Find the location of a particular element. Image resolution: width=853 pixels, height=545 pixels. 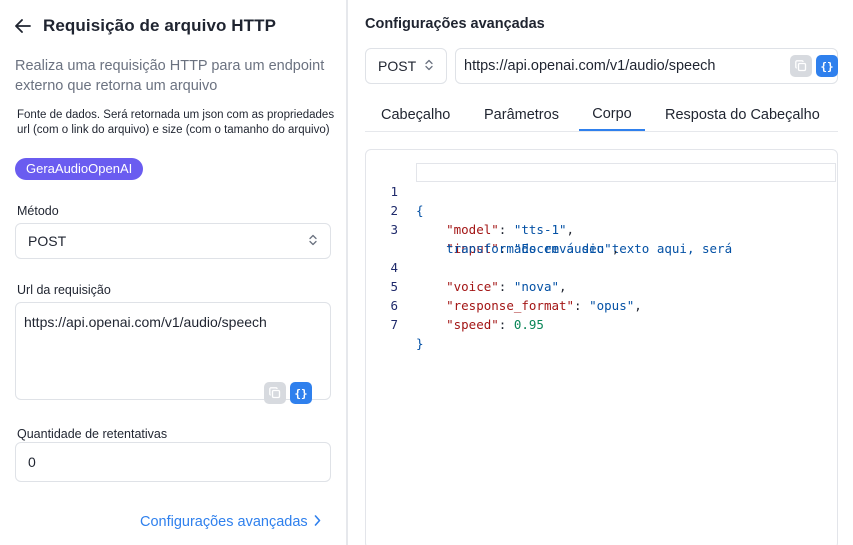

json-value: "tts-1" is located at coordinates (540, 229).